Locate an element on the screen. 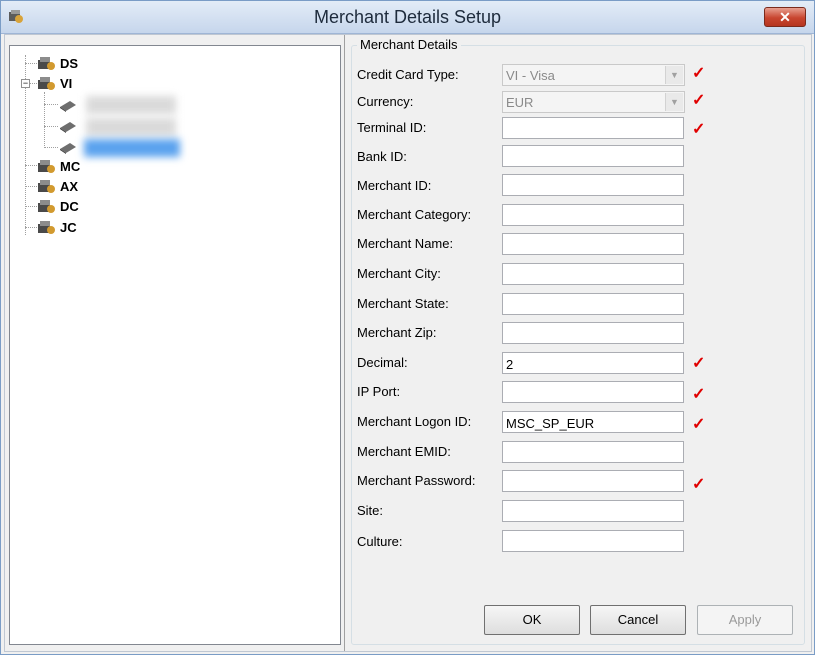  tree-node-dc: DC is located at coordinates (58, 206).